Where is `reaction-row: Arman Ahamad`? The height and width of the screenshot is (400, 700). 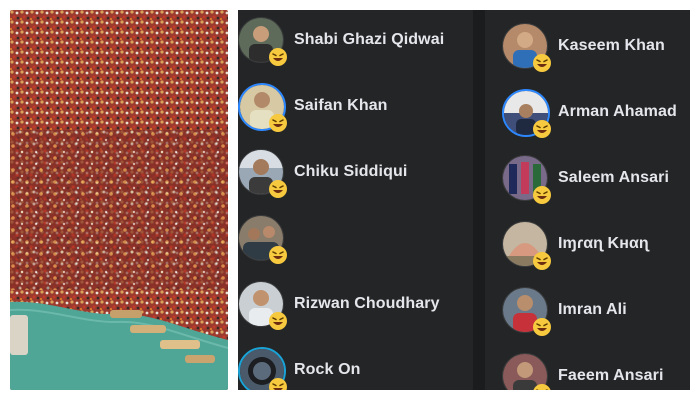
reaction-row: Arman Ahamad is located at coordinates (589, 112).